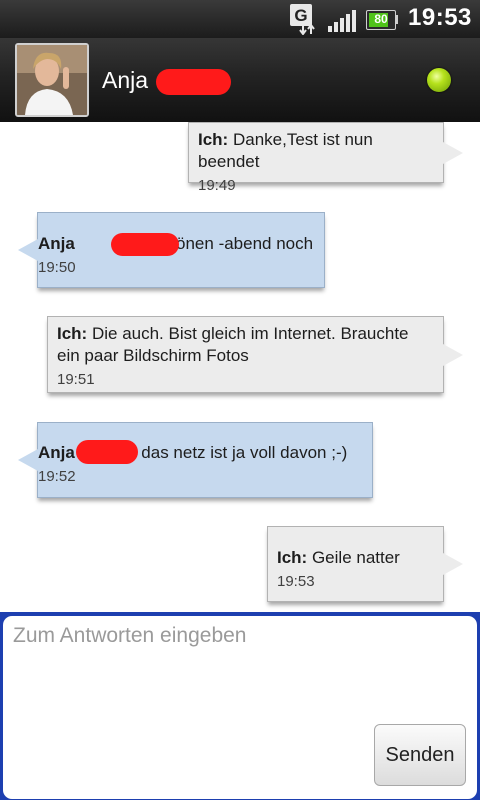 This screenshot has height=800, width=480. Describe the element at coordinates (240, 80) in the screenshot. I see `conversation-header: Anja` at that location.